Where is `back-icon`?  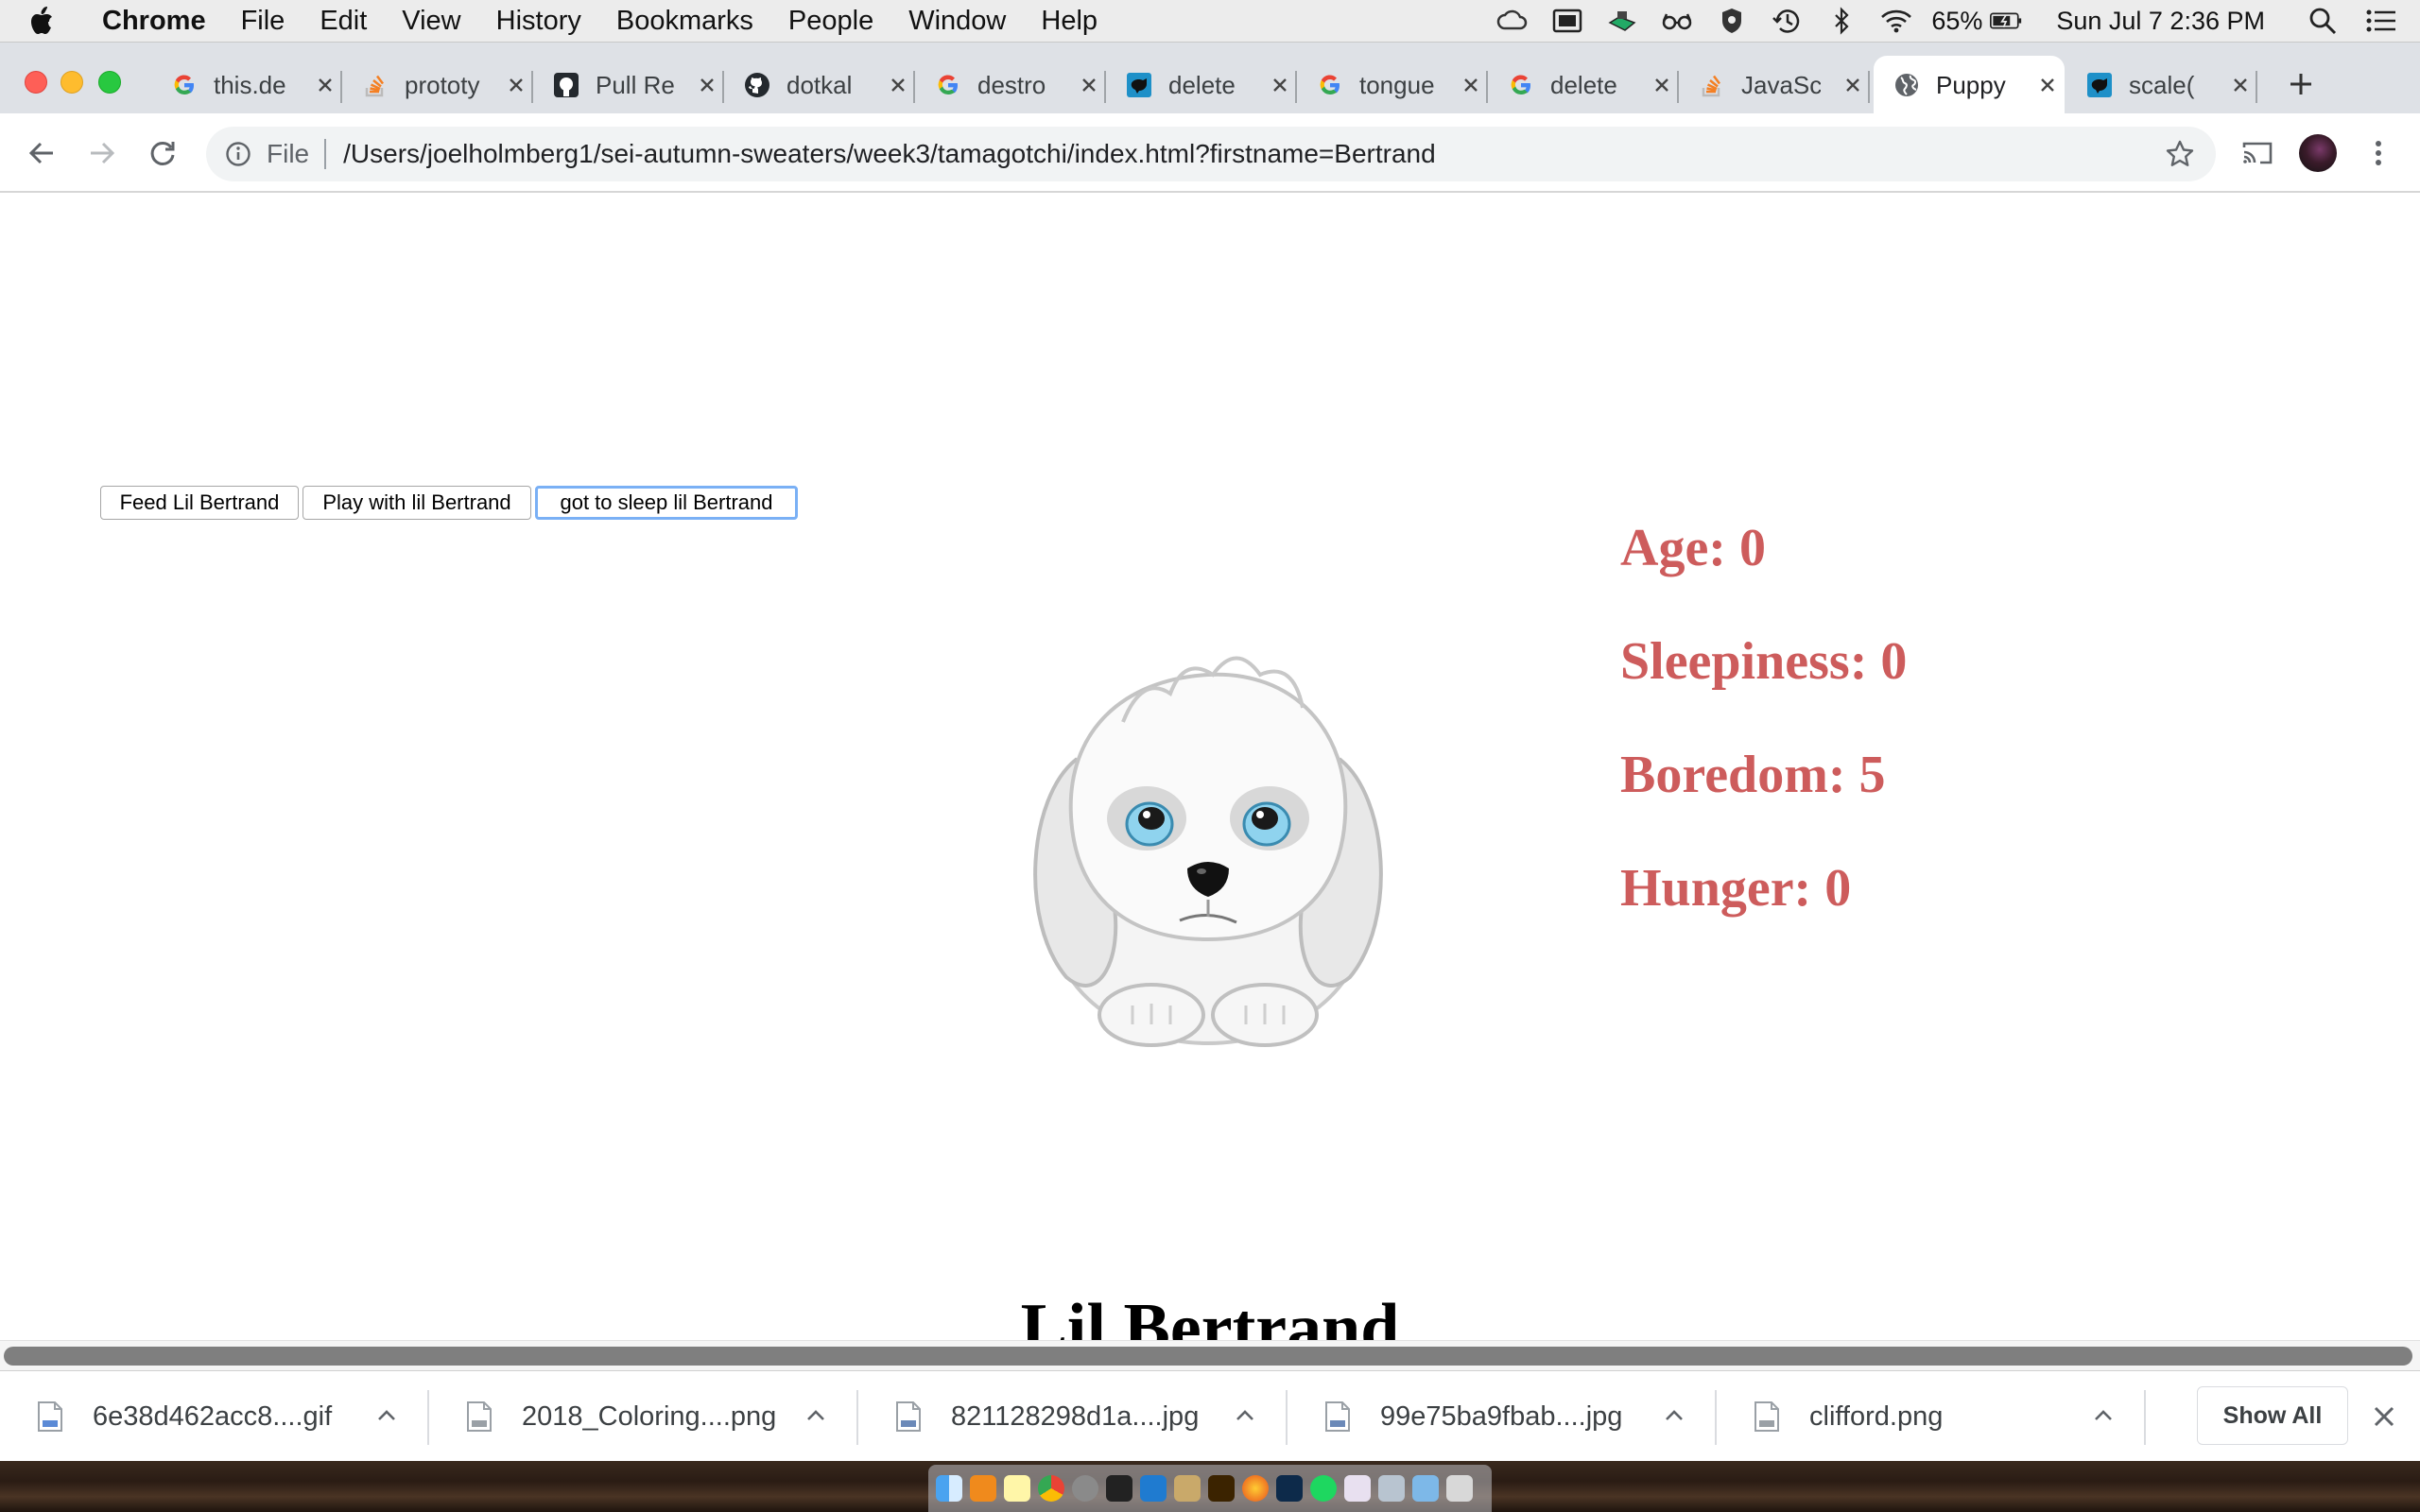 back-icon is located at coordinates (41, 153).